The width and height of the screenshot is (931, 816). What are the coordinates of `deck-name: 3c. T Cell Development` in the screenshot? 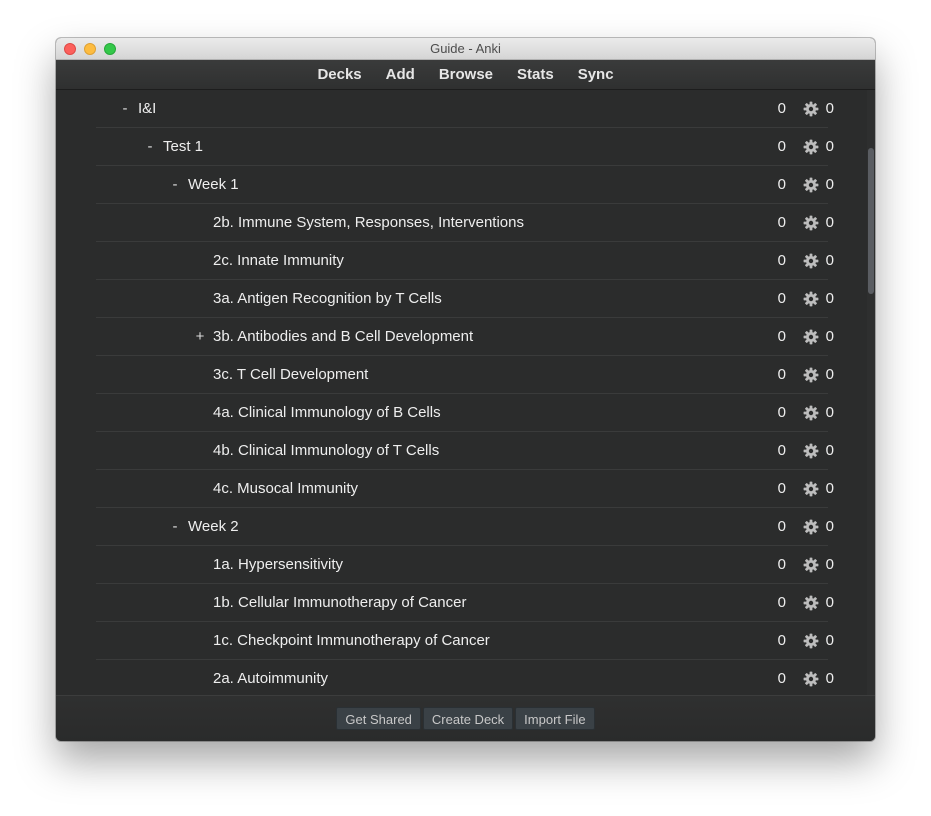 It's located at (290, 374).